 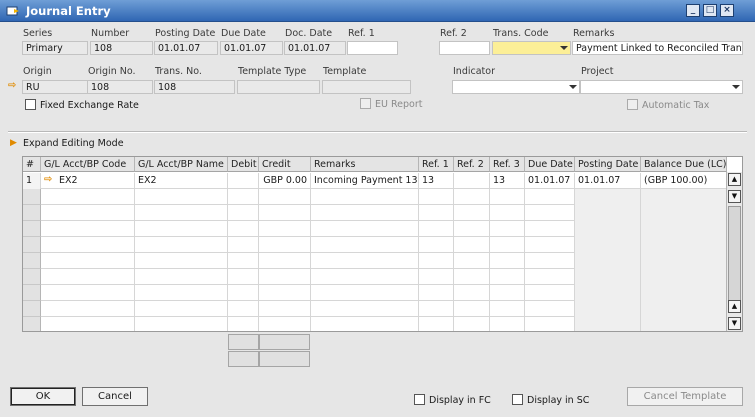 What do you see at coordinates (181, 181) in the screenshot?
I see `gl-name-cell: EX2` at bounding box center [181, 181].